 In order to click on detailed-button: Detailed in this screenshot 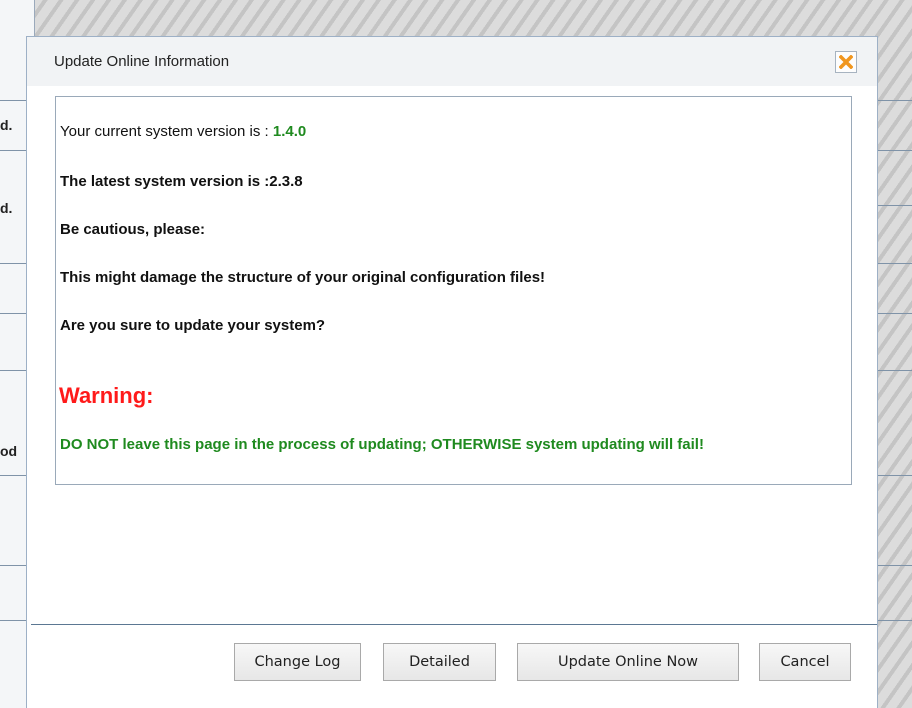, I will do `click(439, 662)`.